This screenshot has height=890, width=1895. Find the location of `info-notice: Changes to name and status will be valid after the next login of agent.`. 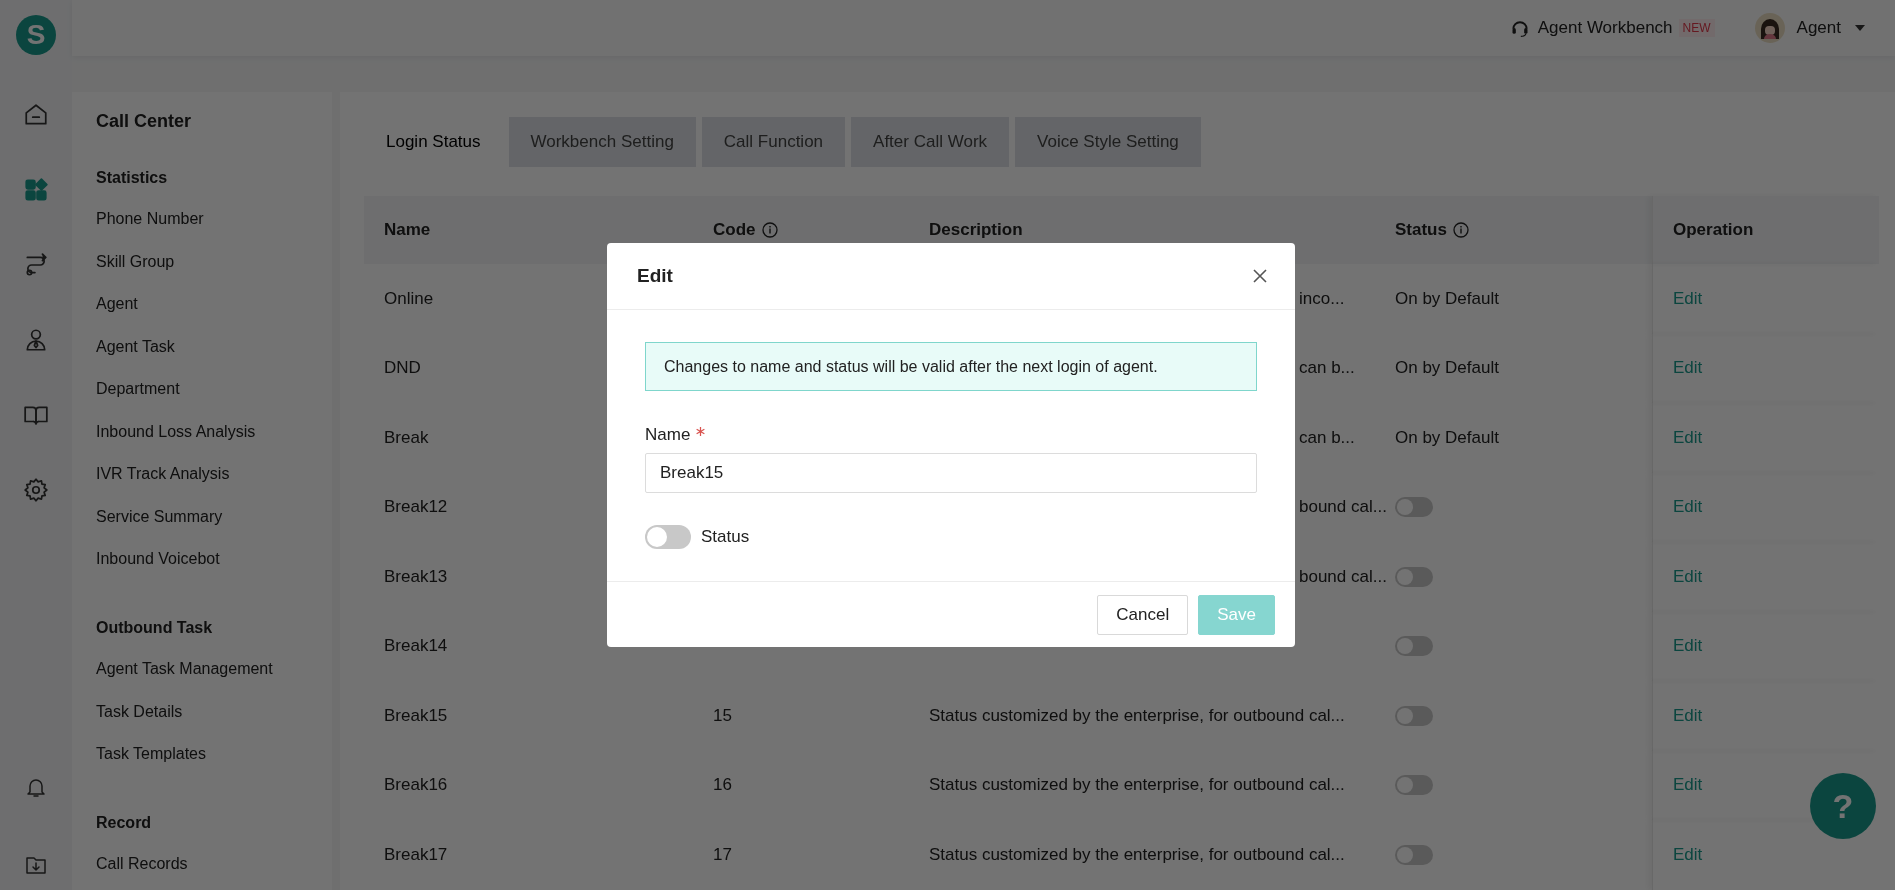

info-notice: Changes to name and status will be valid after the next login of agent. is located at coordinates (951, 366).